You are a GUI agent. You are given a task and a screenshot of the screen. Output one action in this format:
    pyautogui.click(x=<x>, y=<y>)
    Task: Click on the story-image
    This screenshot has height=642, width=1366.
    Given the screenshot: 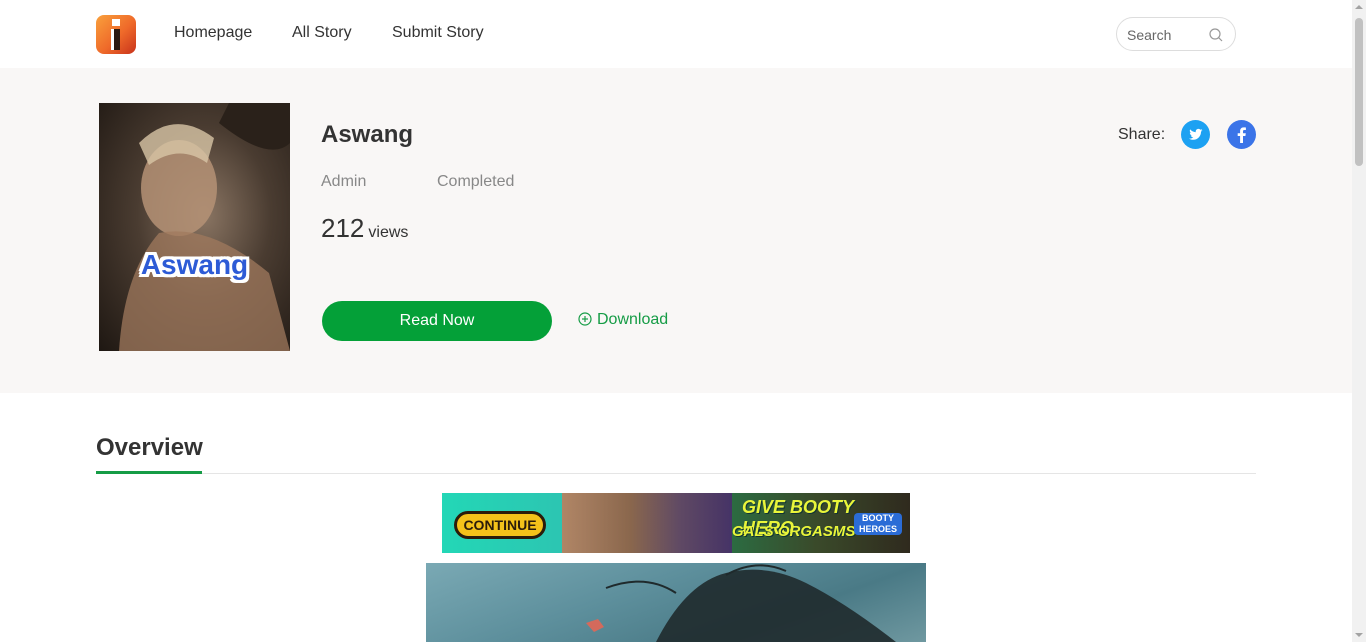 What is the action you would take?
    pyautogui.click(x=676, y=602)
    